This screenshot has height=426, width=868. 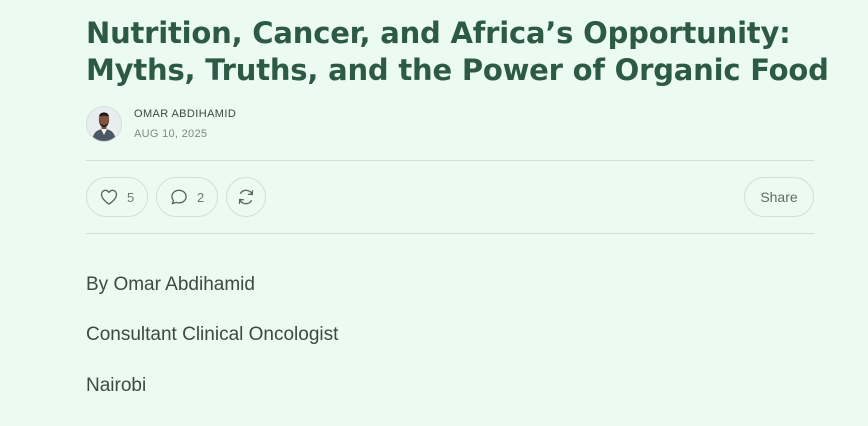 I want to click on author-name: OMAR ABDIHAMID, so click(x=185, y=114).